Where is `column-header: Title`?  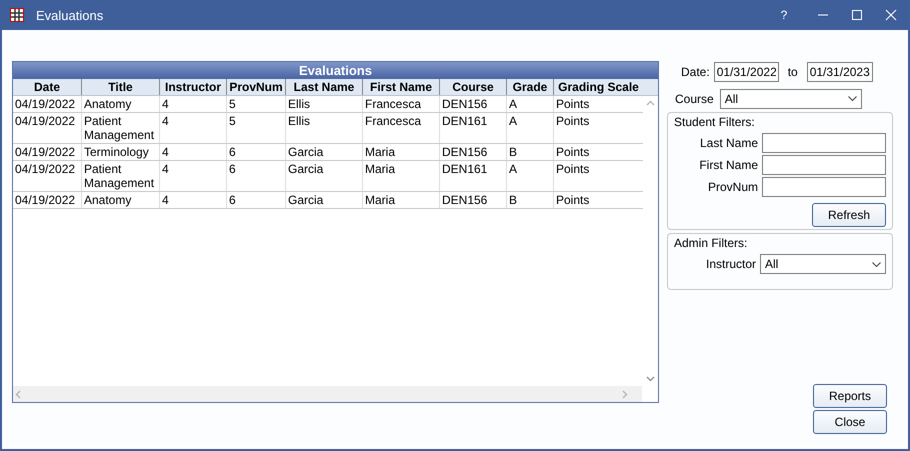 column-header: Title is located at coordinates (120, 87).